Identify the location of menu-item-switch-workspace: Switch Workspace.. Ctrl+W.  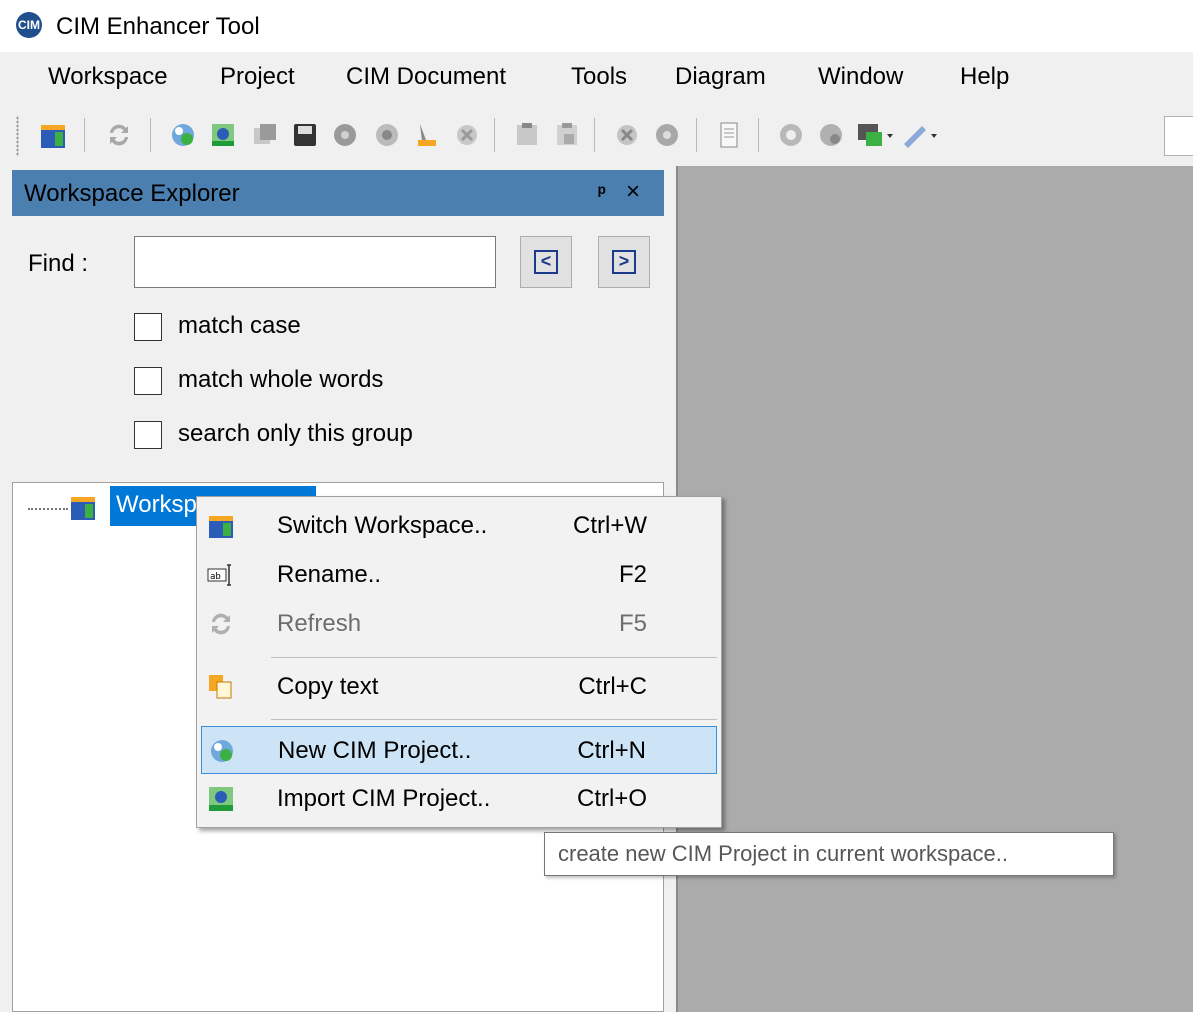
(459, 526).